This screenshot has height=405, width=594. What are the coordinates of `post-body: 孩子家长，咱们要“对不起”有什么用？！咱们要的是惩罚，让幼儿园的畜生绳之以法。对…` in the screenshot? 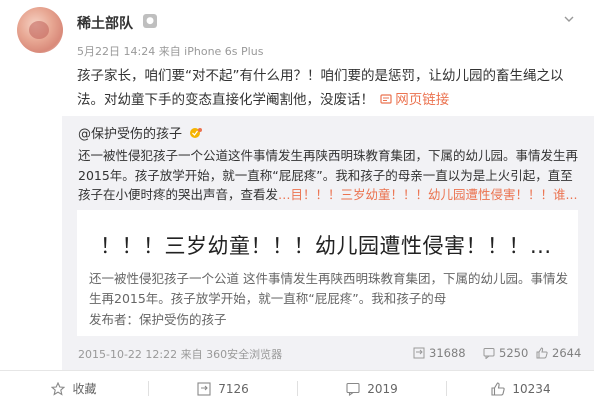 It's located at (320, 88).